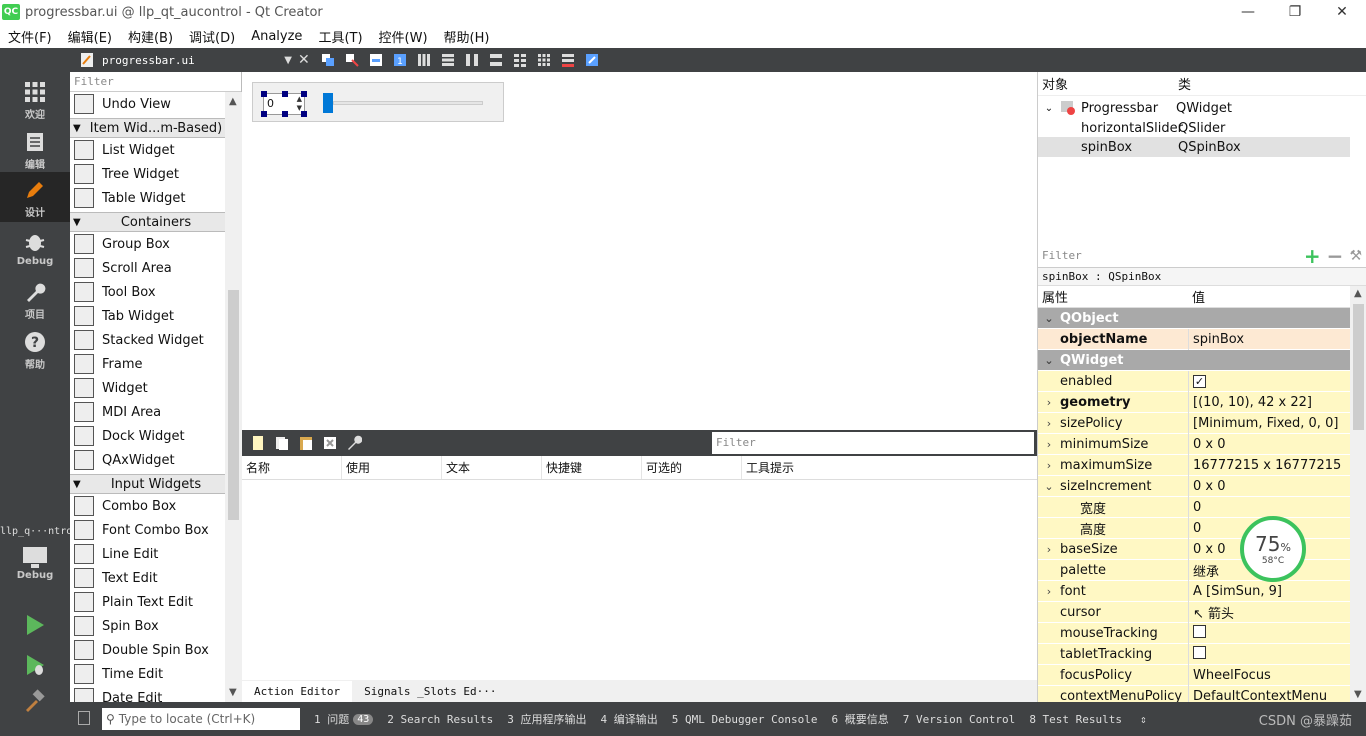 This screenshot has height=736, width=1366. What do you see at coordinates (1182, 83) in the screenshot?
I see `column-header: 类` at bounding box center [1182, 83].